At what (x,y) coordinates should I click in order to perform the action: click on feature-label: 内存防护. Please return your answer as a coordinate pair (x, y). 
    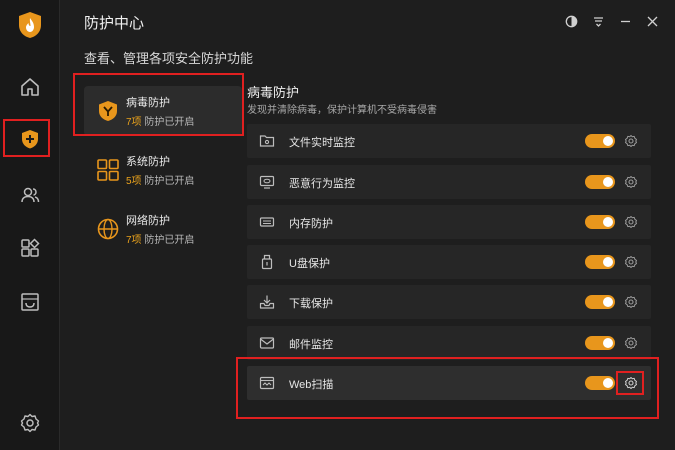
    Looking at the image, I should click on (311, 224).